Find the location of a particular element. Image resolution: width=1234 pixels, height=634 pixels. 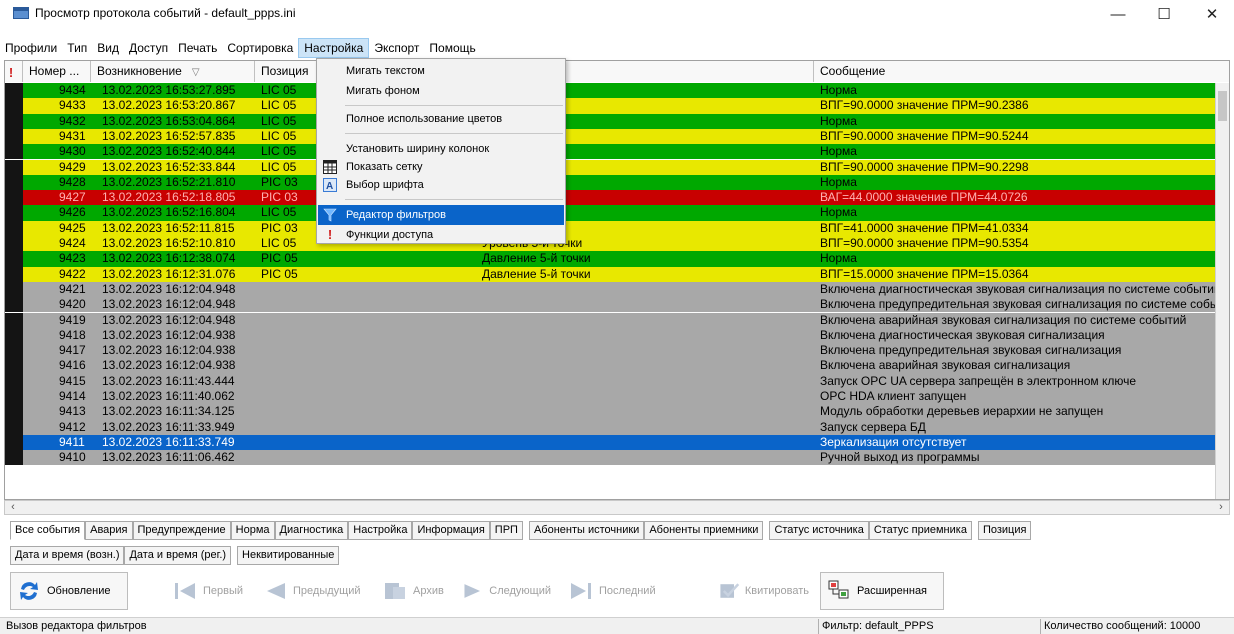

menu-settings: Настройка is located at coordinates (334, 48).